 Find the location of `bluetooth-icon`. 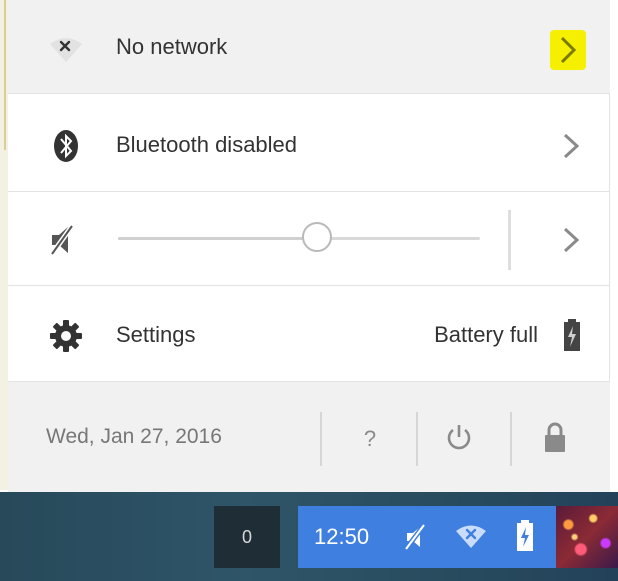

bluetooth-icon is located at coordinates (66, 146).